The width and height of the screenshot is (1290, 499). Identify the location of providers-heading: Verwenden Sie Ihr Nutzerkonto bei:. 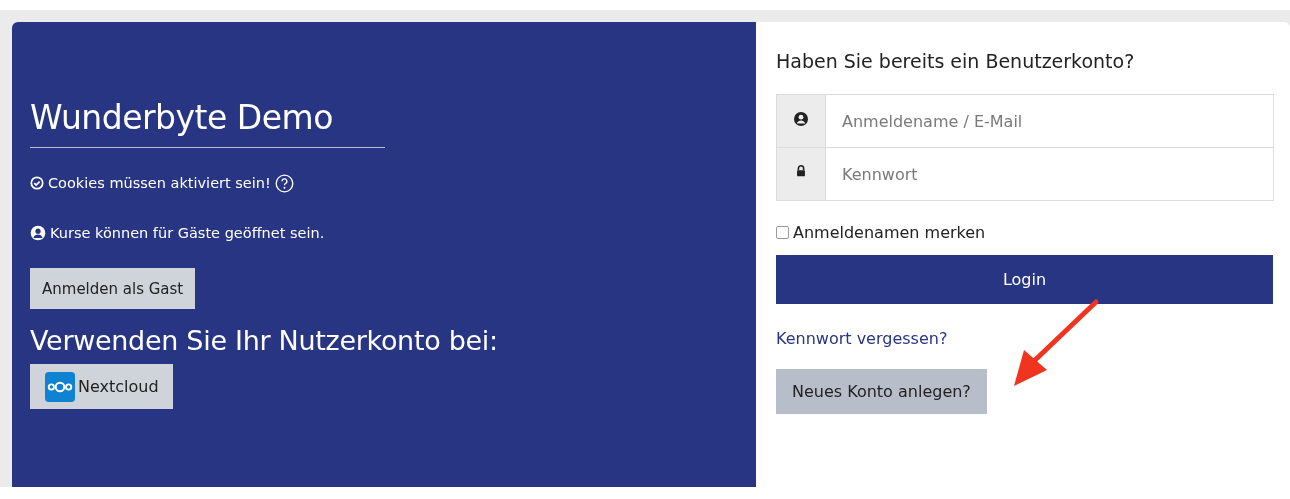
(264, 340).